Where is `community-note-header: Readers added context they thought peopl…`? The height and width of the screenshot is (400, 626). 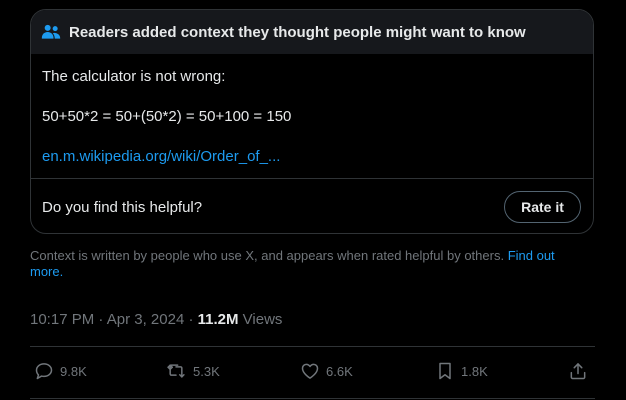 community-note-header: Readers added context they thought peopl… is located at coordinates (312, 32).